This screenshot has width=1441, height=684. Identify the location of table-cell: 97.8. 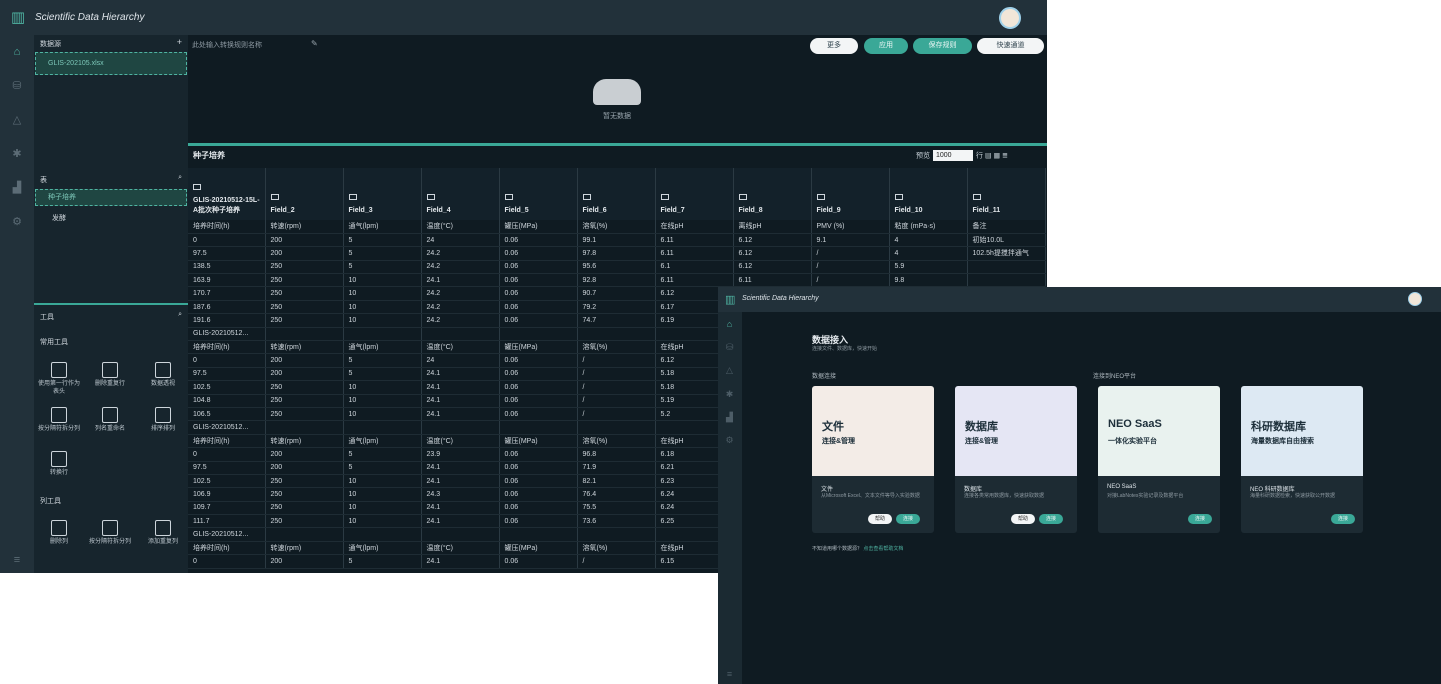
(616, 253).